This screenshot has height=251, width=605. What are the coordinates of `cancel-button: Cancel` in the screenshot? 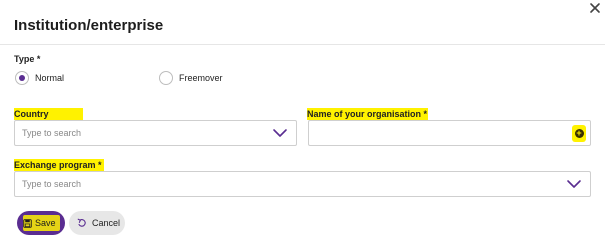 It's located at (97, 223).